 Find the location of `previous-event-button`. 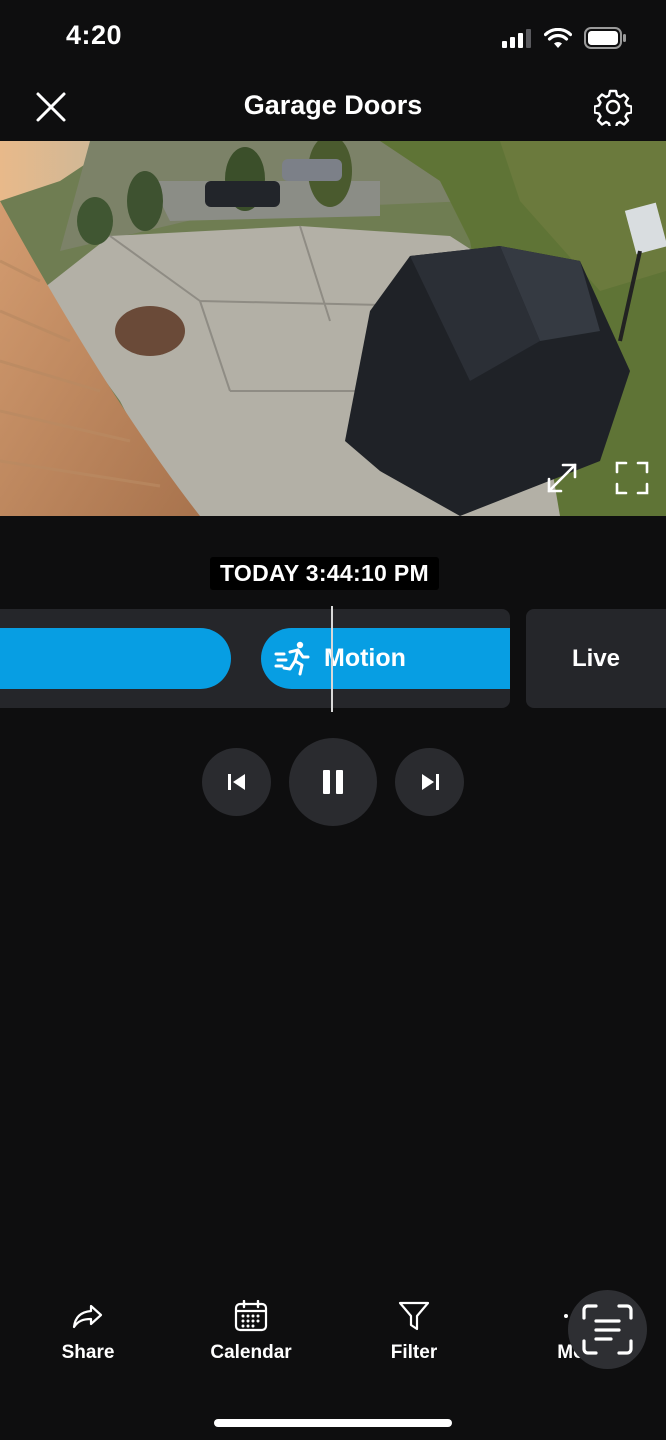

previous-event-button is located at coordinates (236, 782).